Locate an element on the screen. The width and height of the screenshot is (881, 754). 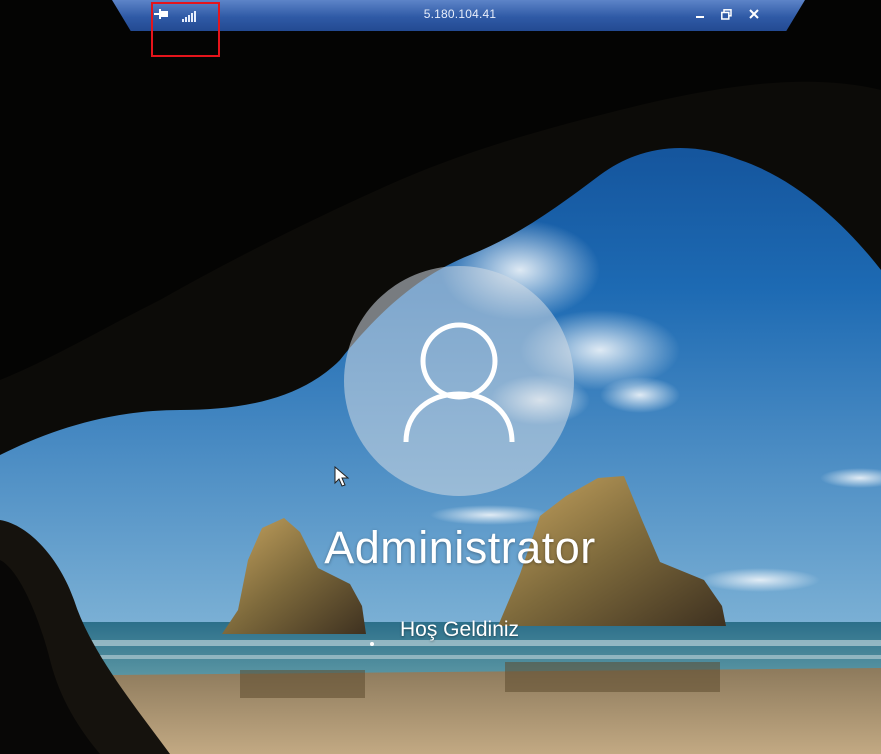
minimize-button is located at coordinates (700, 14).